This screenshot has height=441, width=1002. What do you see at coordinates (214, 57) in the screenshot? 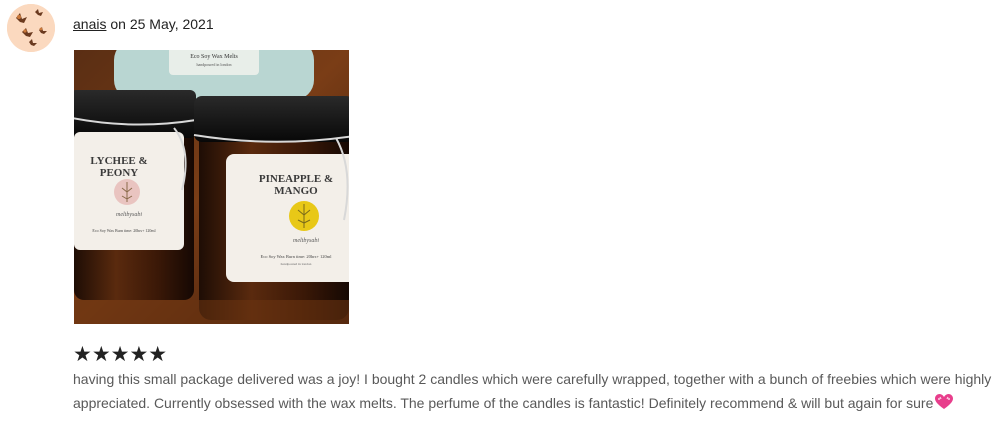
I see `package-label-line1: Eco Soy Wax Melts` at bounding box center [214, 57].